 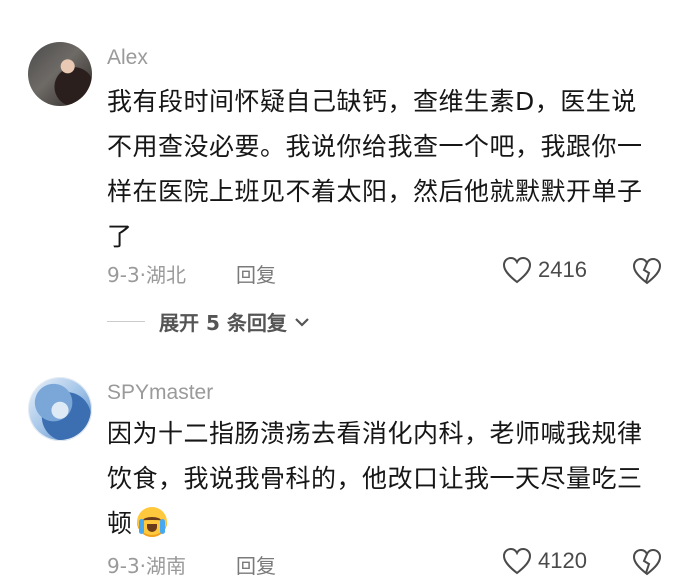 I want to click on comment-location: 湖北, so click(x=166, y=275).